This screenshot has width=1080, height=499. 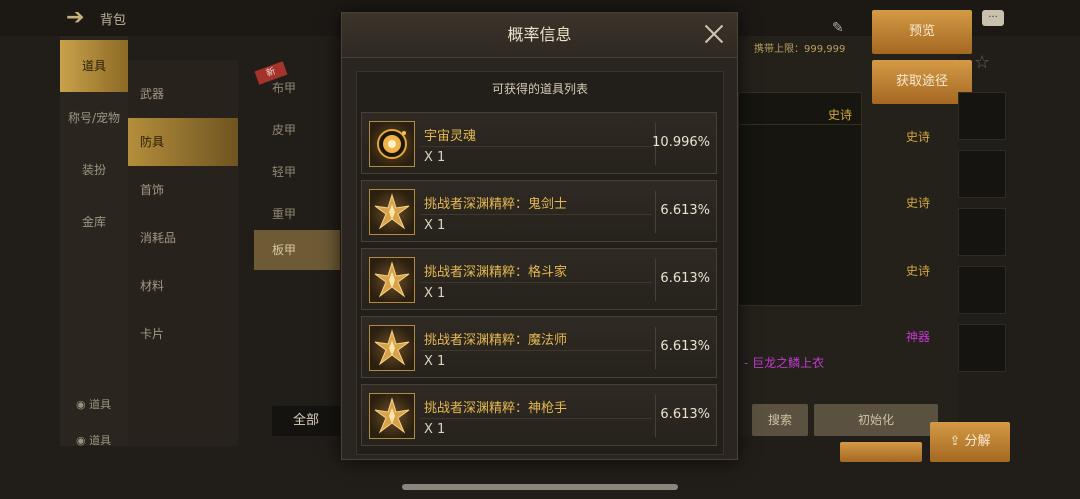 I want to click on legend-item-name: - 巨龙之鳞上衣, so click(x=784, y=362).